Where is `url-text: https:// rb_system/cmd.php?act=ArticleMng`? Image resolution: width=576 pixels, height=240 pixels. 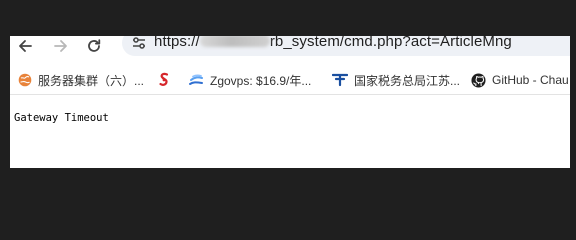 url-text: https:// rb_system/cmd.php?act=ArticleMng is located at coordinates (333, 43).